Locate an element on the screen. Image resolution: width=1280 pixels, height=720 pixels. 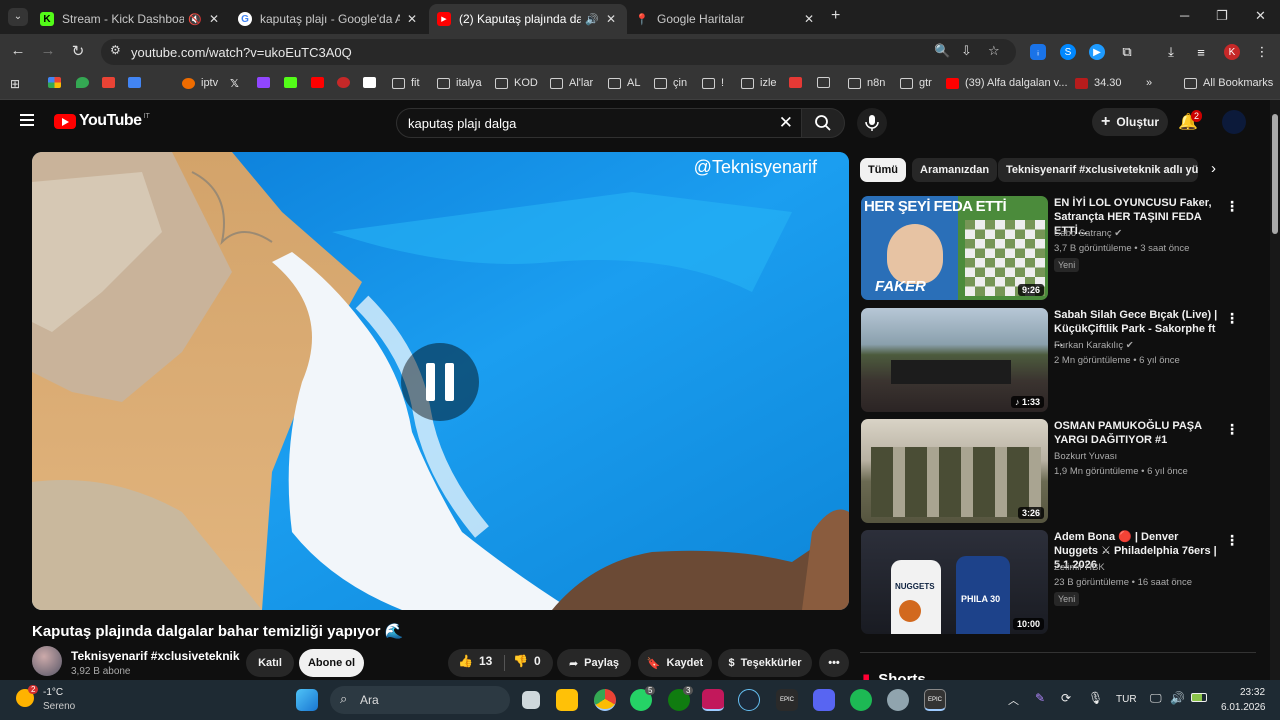
tab-google-search: G kaputaş plajı - Google'da Ara ✕ is located at coordinates (329, 19).